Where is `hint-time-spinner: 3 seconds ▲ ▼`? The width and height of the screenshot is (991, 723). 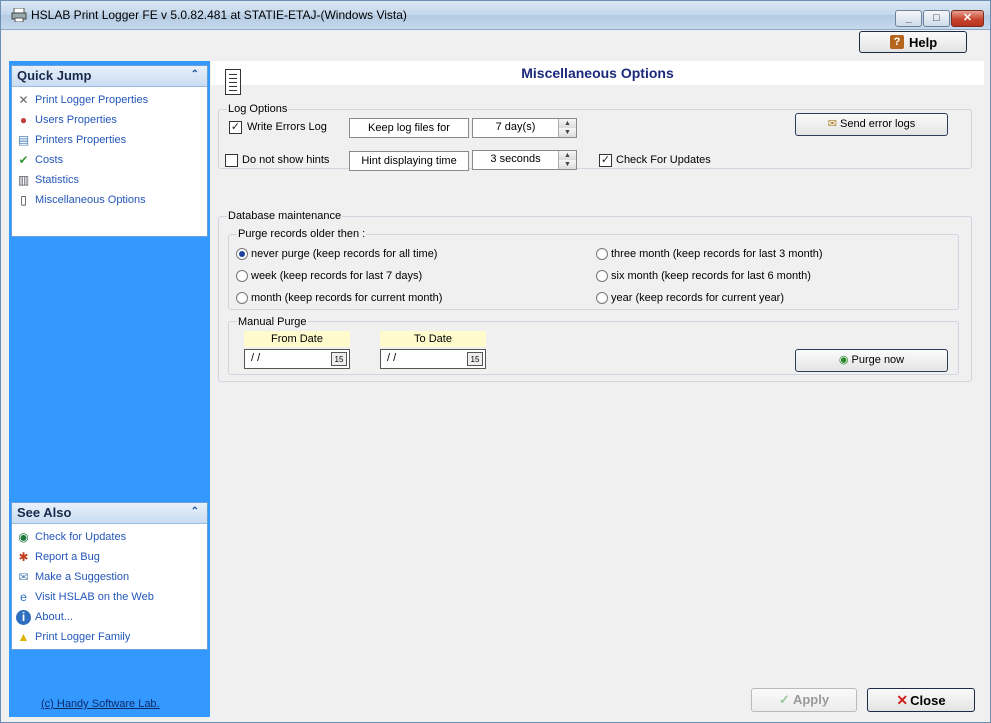 hint-time-spinner: 3 seconds ▲ ▼ is located at coordinates (524, 160).